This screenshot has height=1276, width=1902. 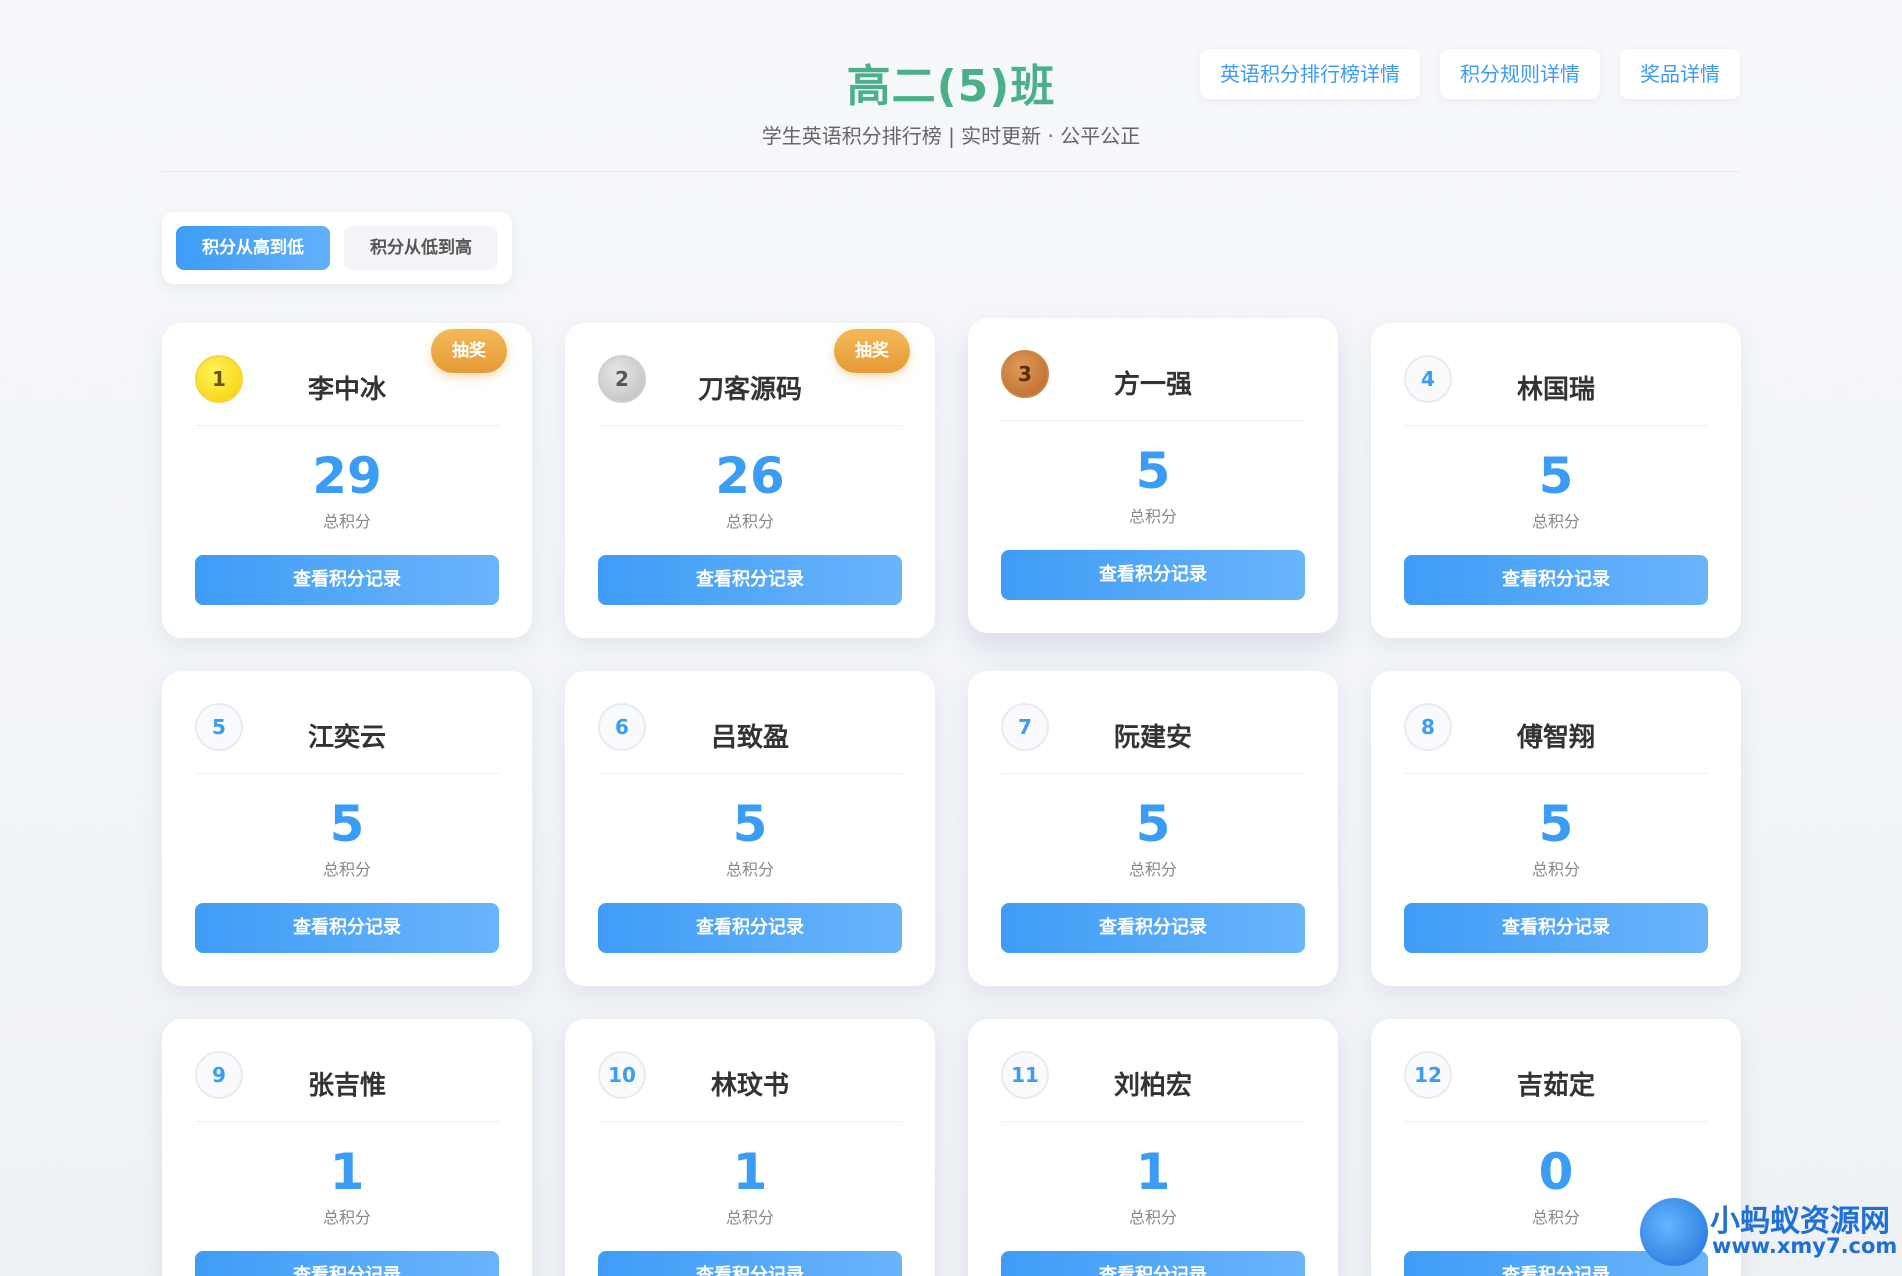 What do you see at coordinates (346, 1086) in the screenshot?
I see `student-name: 张吉惟` at bounding box center [346, 1086].